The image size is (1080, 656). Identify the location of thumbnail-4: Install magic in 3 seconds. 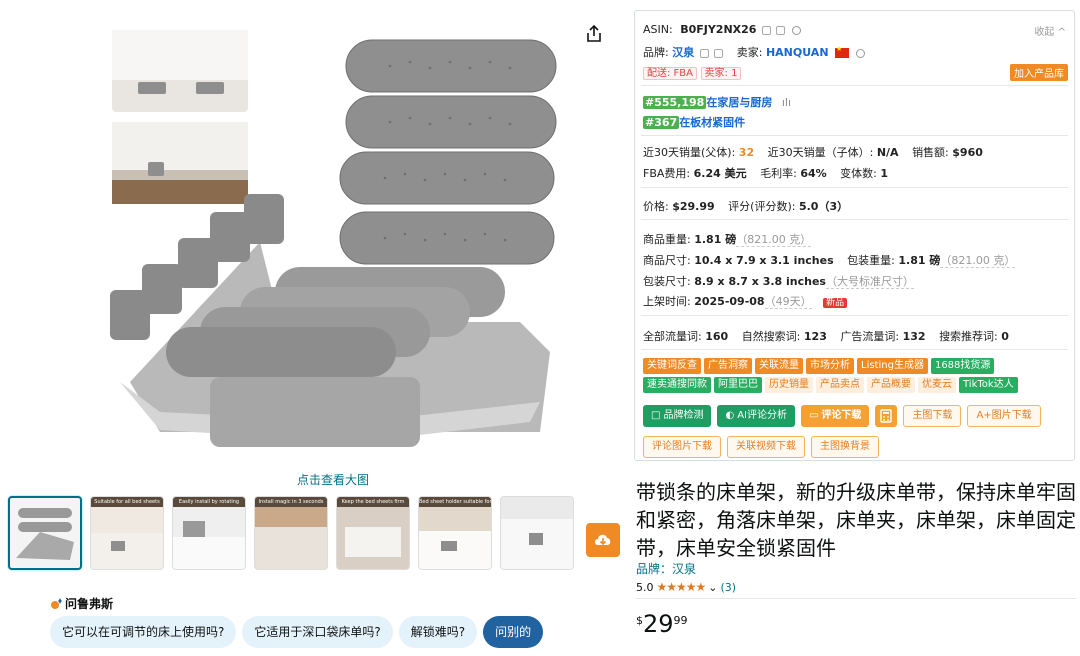
(291, 533).